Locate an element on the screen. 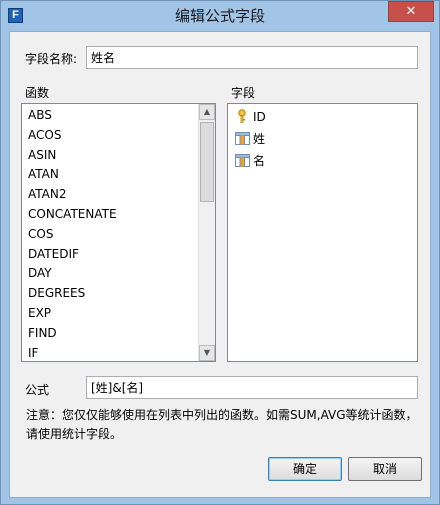 The image size is (440, 505). cancel-button: 取消 is located at coordinates (385, 469).